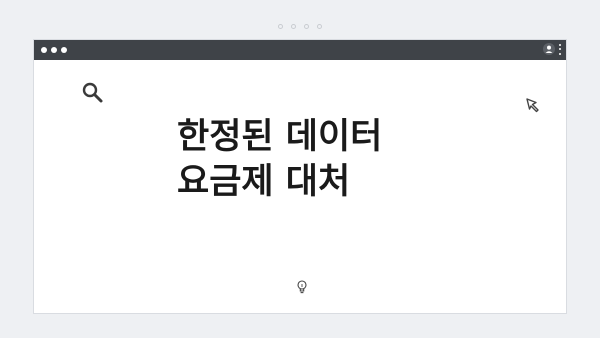 Image resolution: width=600 pixels, height=338 pixels. I want to click on minimize-window-button, so click(54, 50).